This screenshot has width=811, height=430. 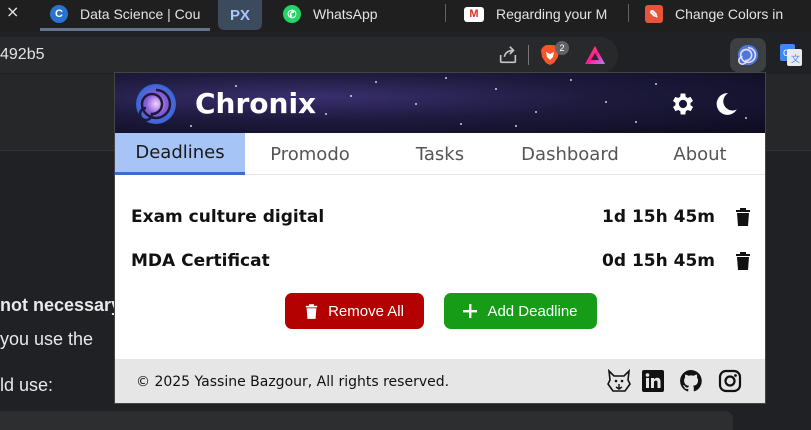 What do you see at coordinates (619, 381) in the screenshot?
I see `wolf-logo-icon` at bounding box center [619, 381].